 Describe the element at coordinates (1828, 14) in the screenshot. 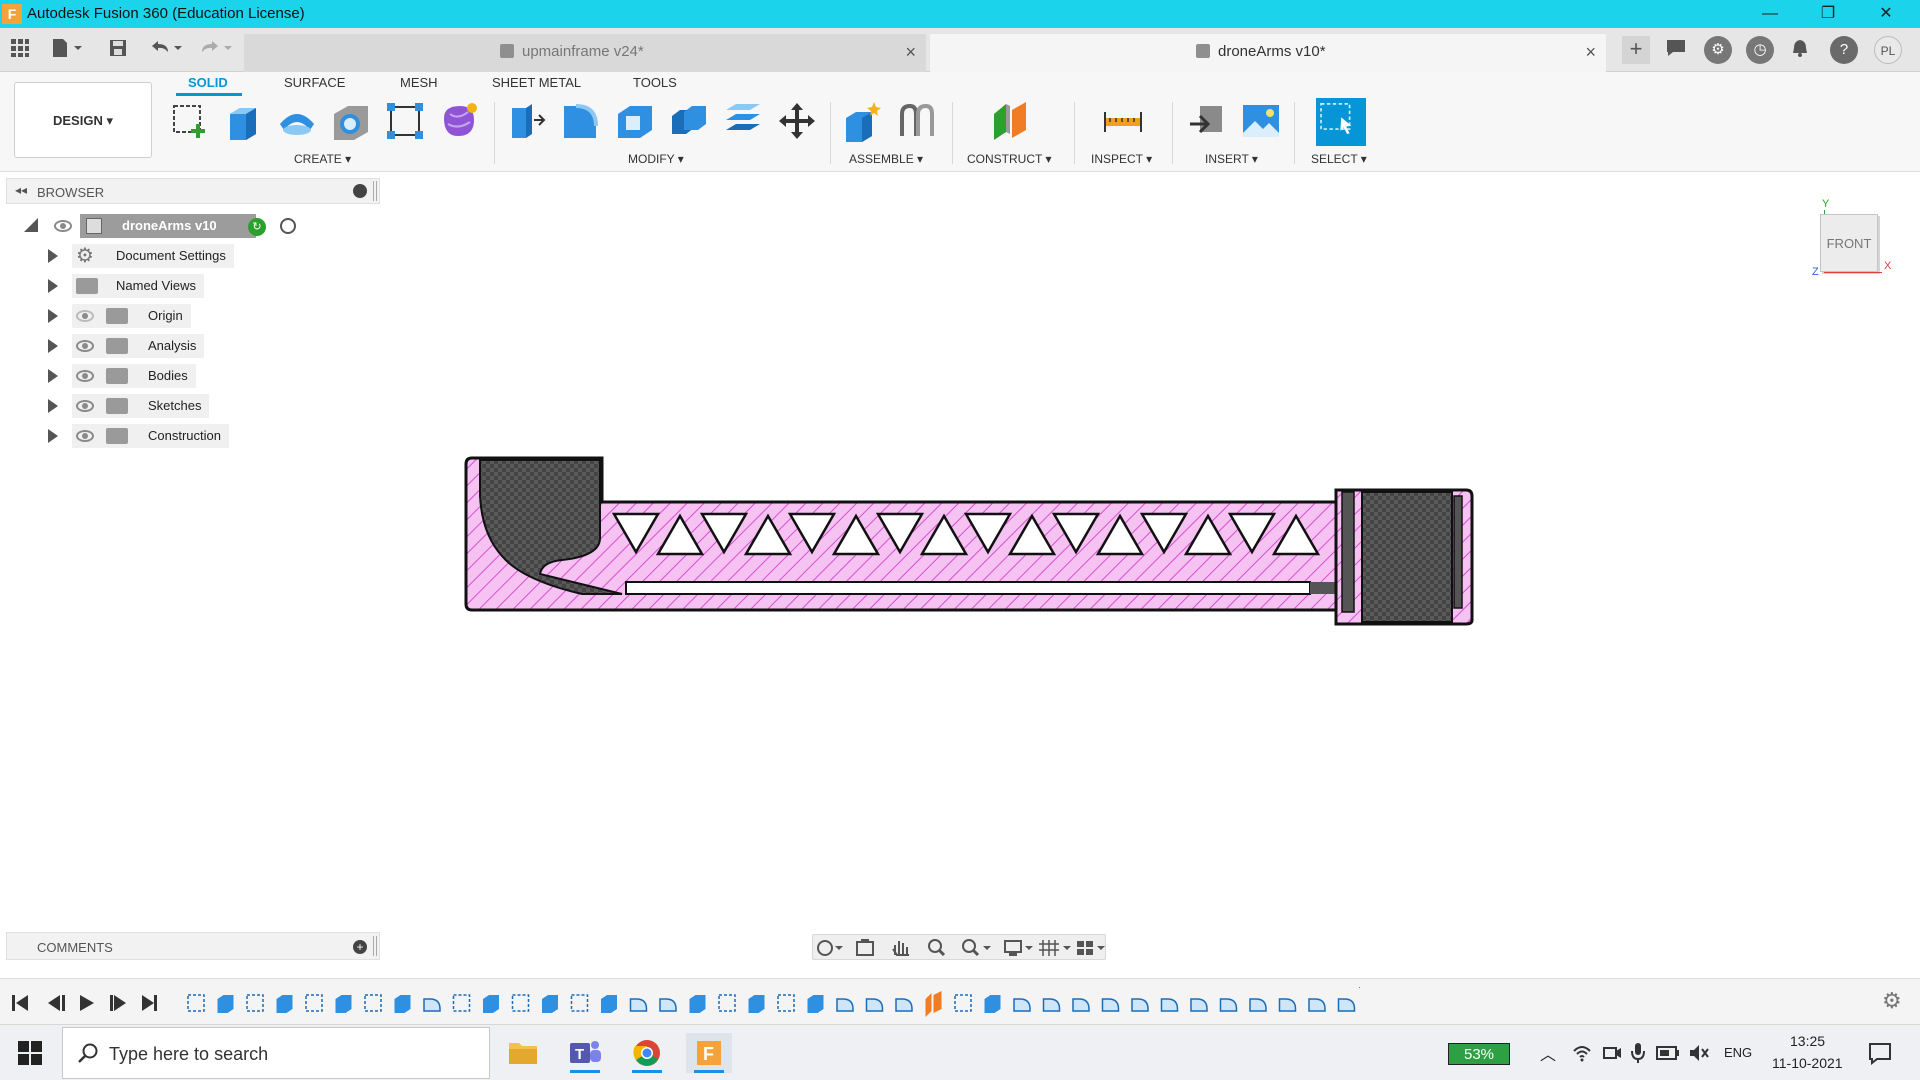

I see `restore-button: ❐` at that location.